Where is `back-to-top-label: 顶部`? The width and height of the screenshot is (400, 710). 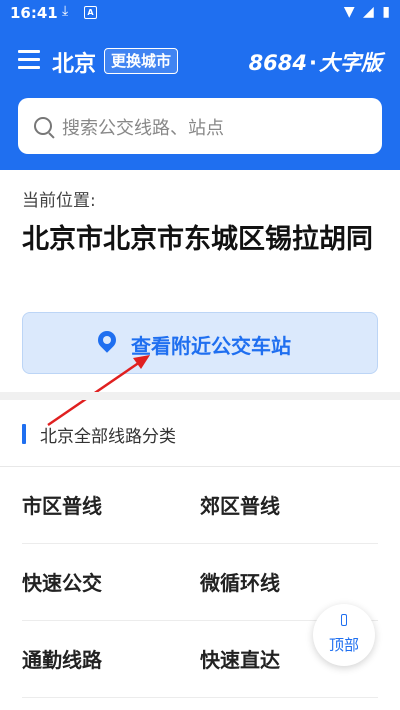
back-to-top-label: 顶部 is located at coordinates (343, 645).